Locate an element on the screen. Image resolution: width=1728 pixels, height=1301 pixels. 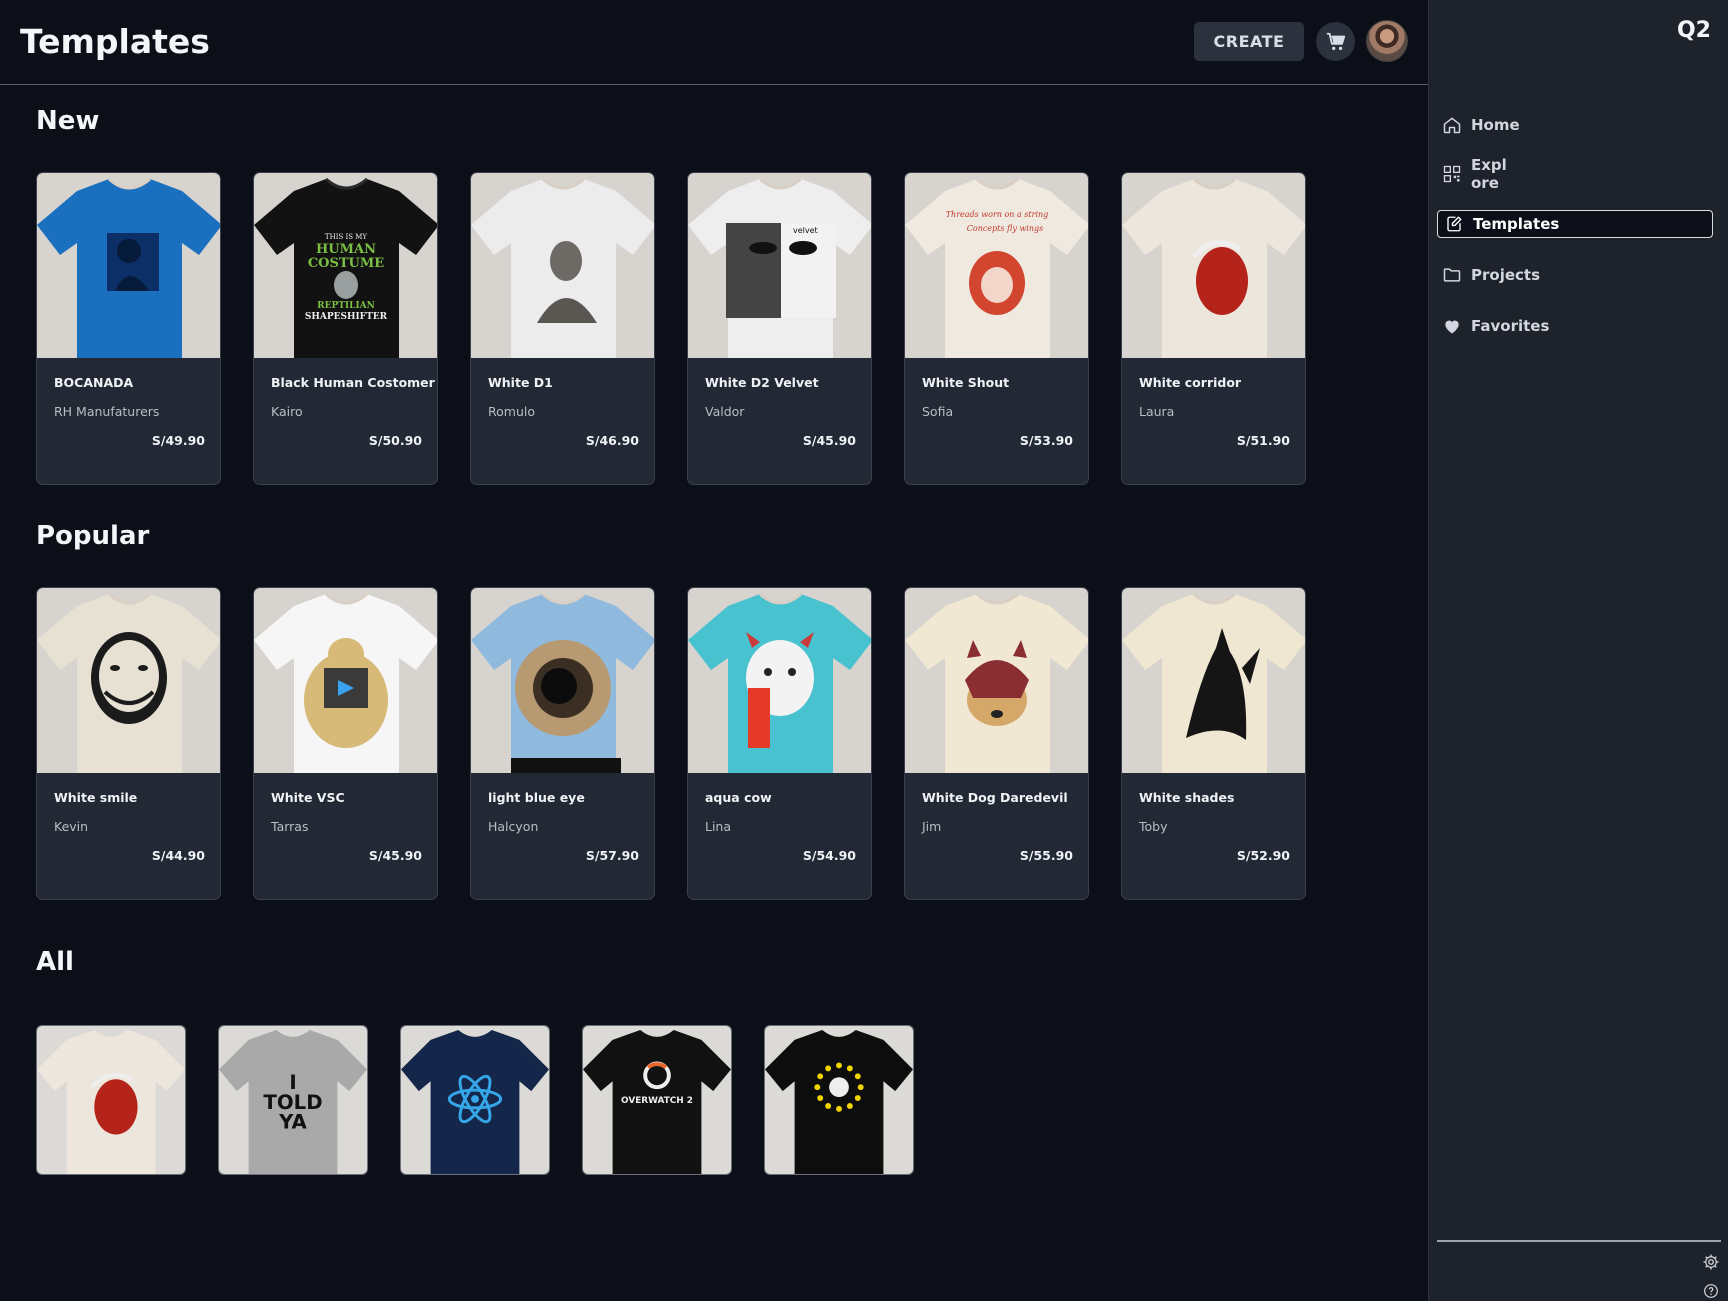
product-author: Jim is located at coordinates (932, 826).